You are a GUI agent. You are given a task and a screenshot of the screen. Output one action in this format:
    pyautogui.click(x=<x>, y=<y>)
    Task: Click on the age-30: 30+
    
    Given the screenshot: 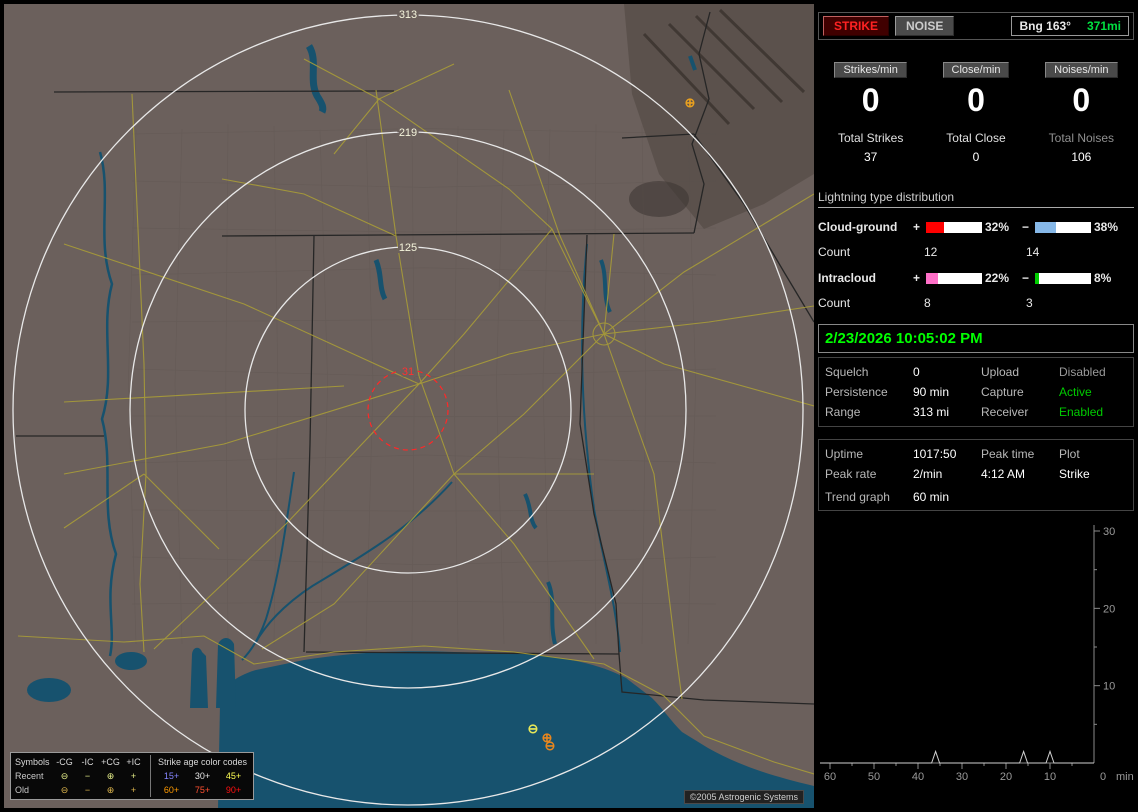 What is the action you would take?
    pyautogui.click(x=202, y=776)
    